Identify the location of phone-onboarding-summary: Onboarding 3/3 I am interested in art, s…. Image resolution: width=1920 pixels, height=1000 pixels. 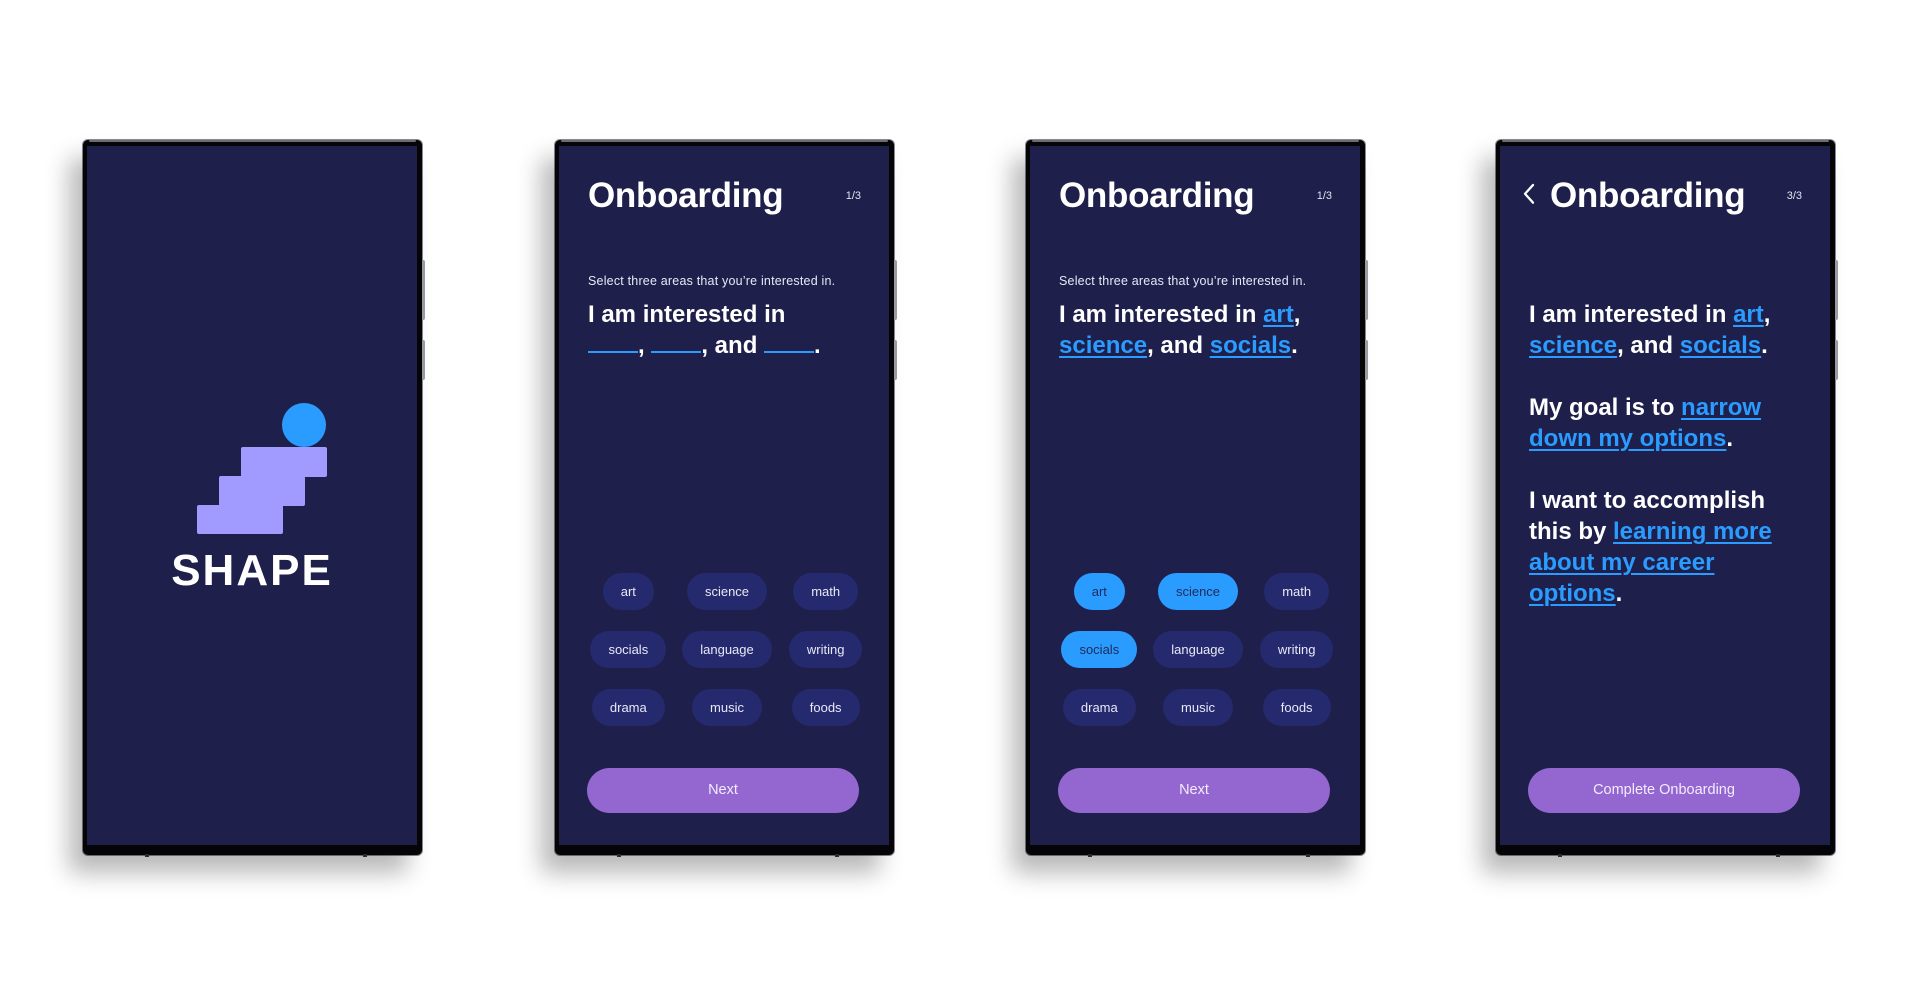
(1667, 498).